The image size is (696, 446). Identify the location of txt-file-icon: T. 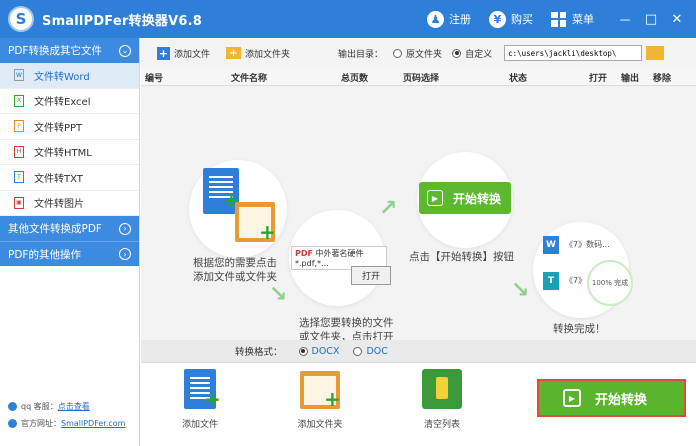
(19, 177).